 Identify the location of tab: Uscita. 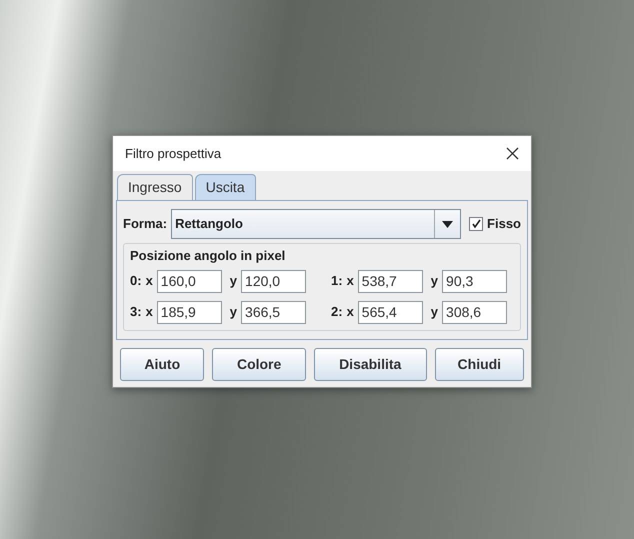
(225, 187).